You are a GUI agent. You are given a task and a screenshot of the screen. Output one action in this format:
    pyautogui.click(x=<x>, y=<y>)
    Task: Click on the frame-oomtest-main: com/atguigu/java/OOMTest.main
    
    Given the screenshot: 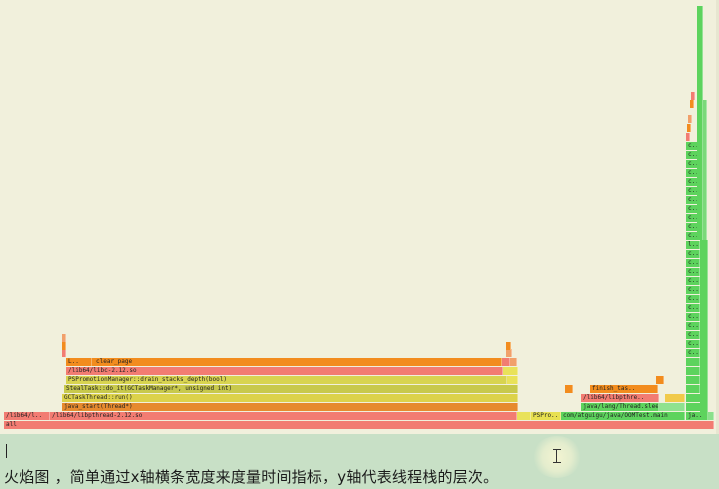 What is the action you would take?
    pyautogui.click(x=623, y=416)
    